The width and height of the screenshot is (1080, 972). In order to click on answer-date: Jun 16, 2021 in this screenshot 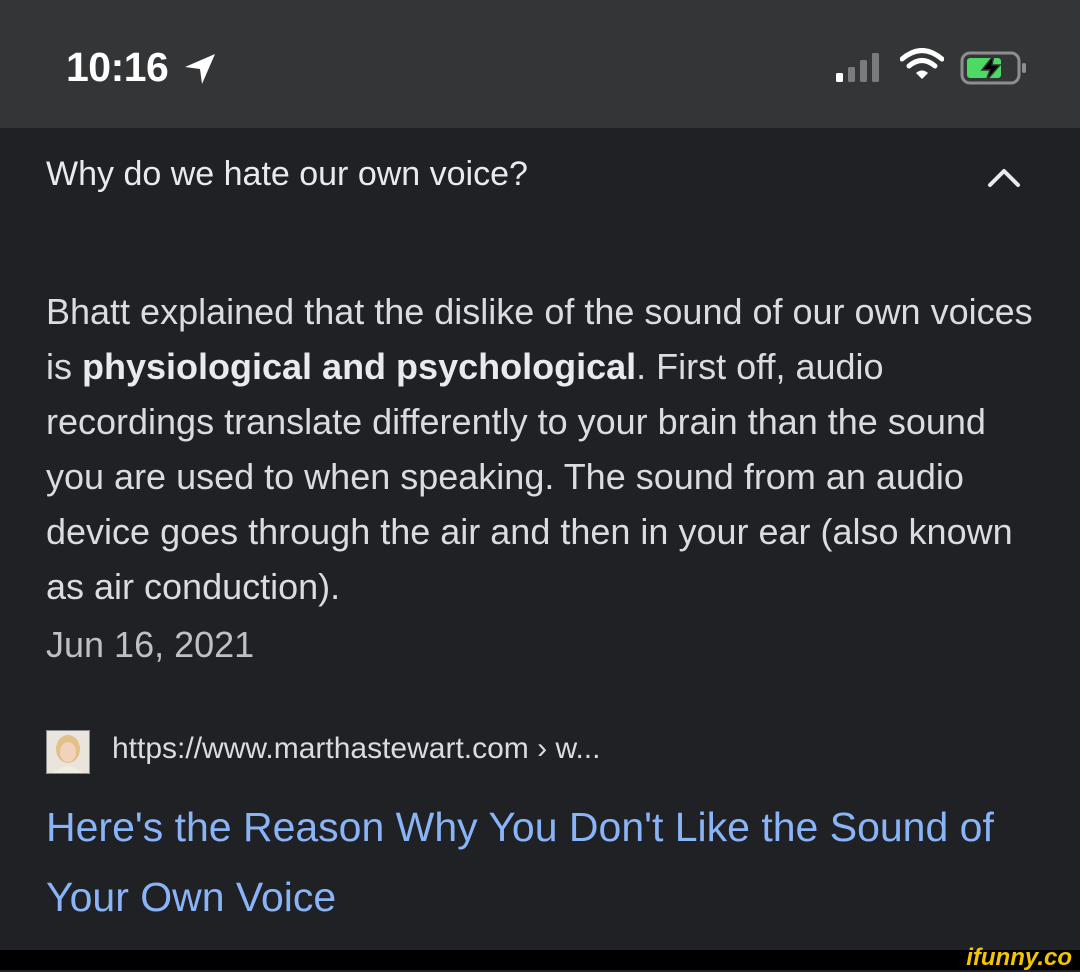, I will do `click(150, 644)`.